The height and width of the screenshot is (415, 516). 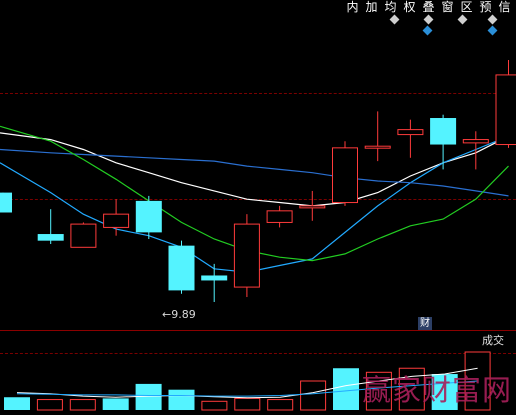 I want to click on watermark-text: 赢家财富网, so click(x=437, y=390).